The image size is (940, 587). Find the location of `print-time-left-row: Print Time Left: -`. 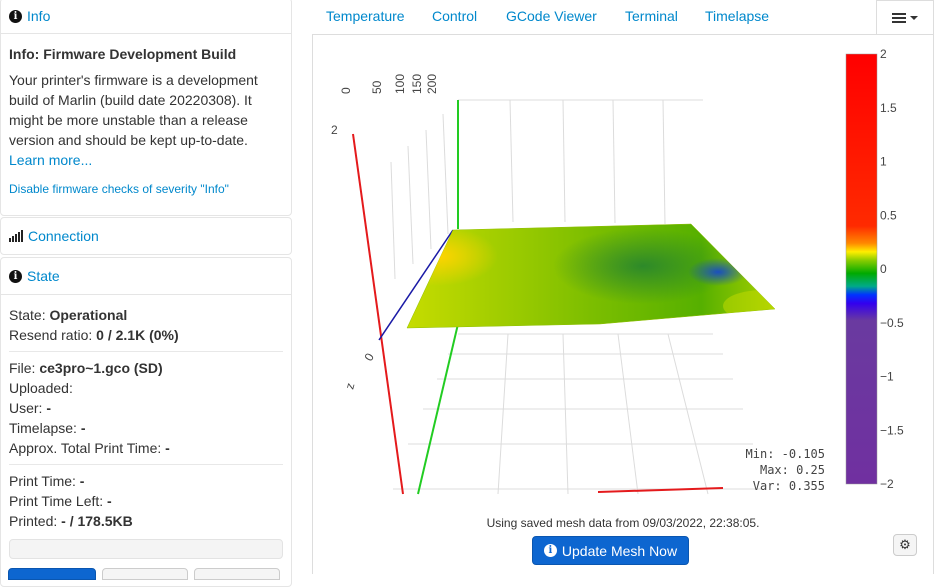

print-time-left-row: Print Time Left: - is located at coordinates (60, 501).